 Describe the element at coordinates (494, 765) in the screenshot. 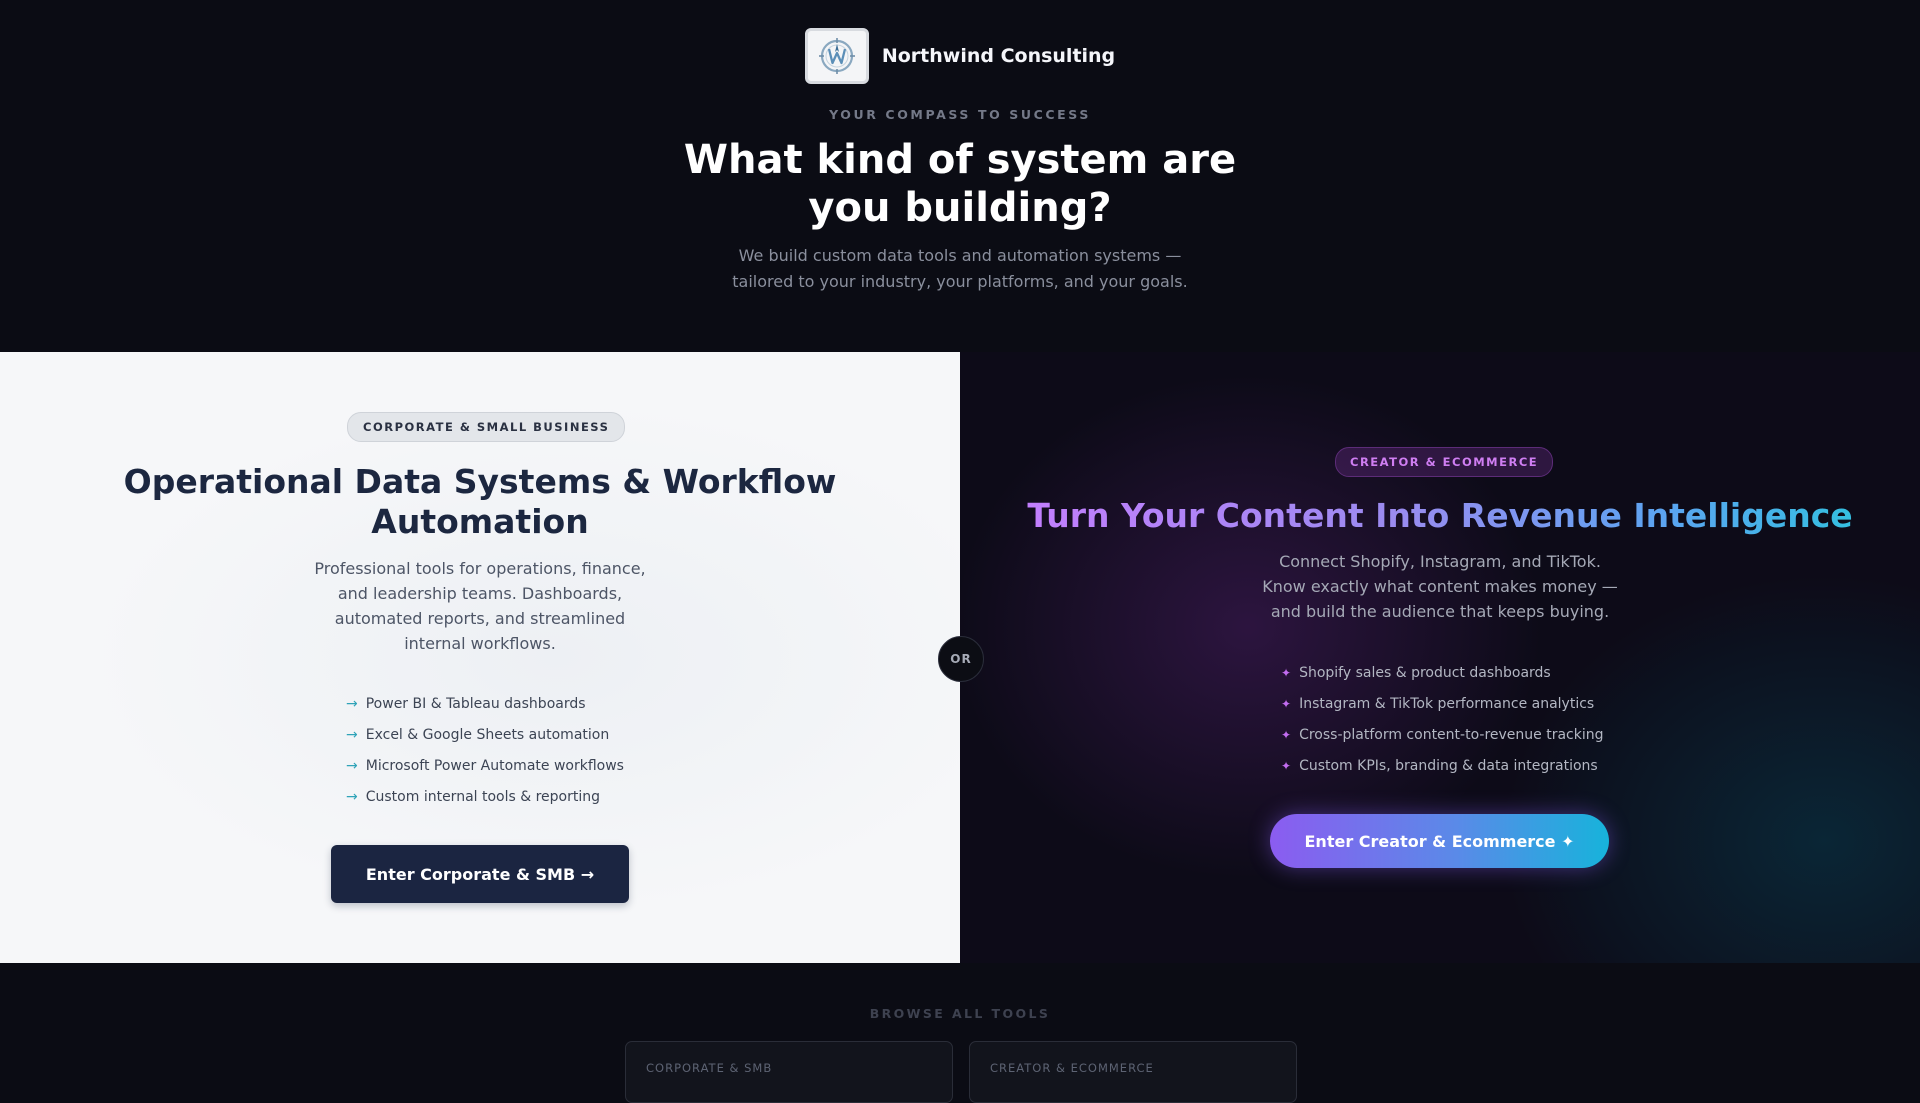

I see `list-item-label: Microsoft Power Automate workflows` at that location.